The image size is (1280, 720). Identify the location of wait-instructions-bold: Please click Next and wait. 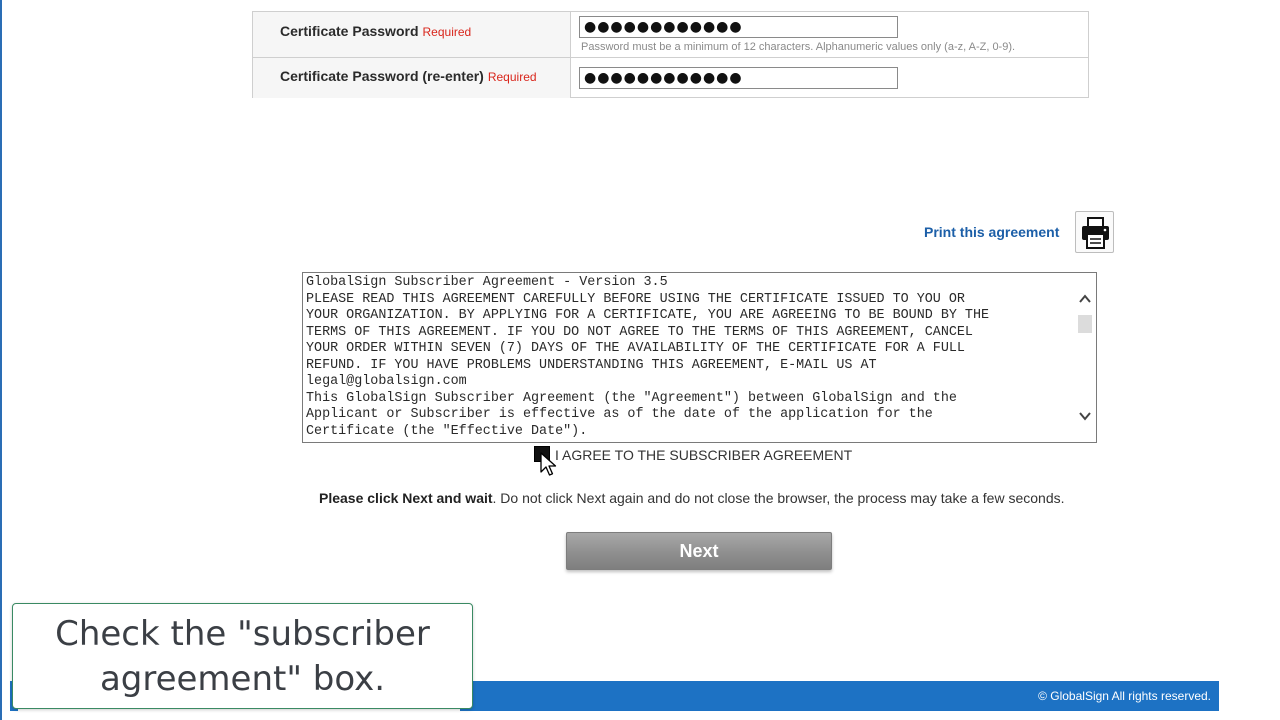
(406, 498).